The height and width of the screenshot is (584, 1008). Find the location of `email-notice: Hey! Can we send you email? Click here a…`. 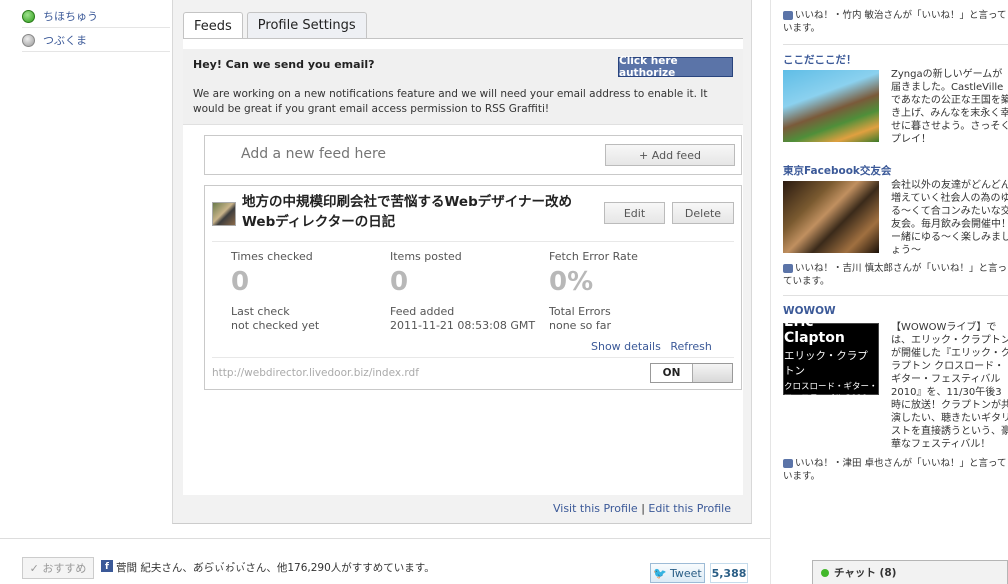

email-notice: Hey! Can we send you email? Click here a… is located at coordinates (463, 87).